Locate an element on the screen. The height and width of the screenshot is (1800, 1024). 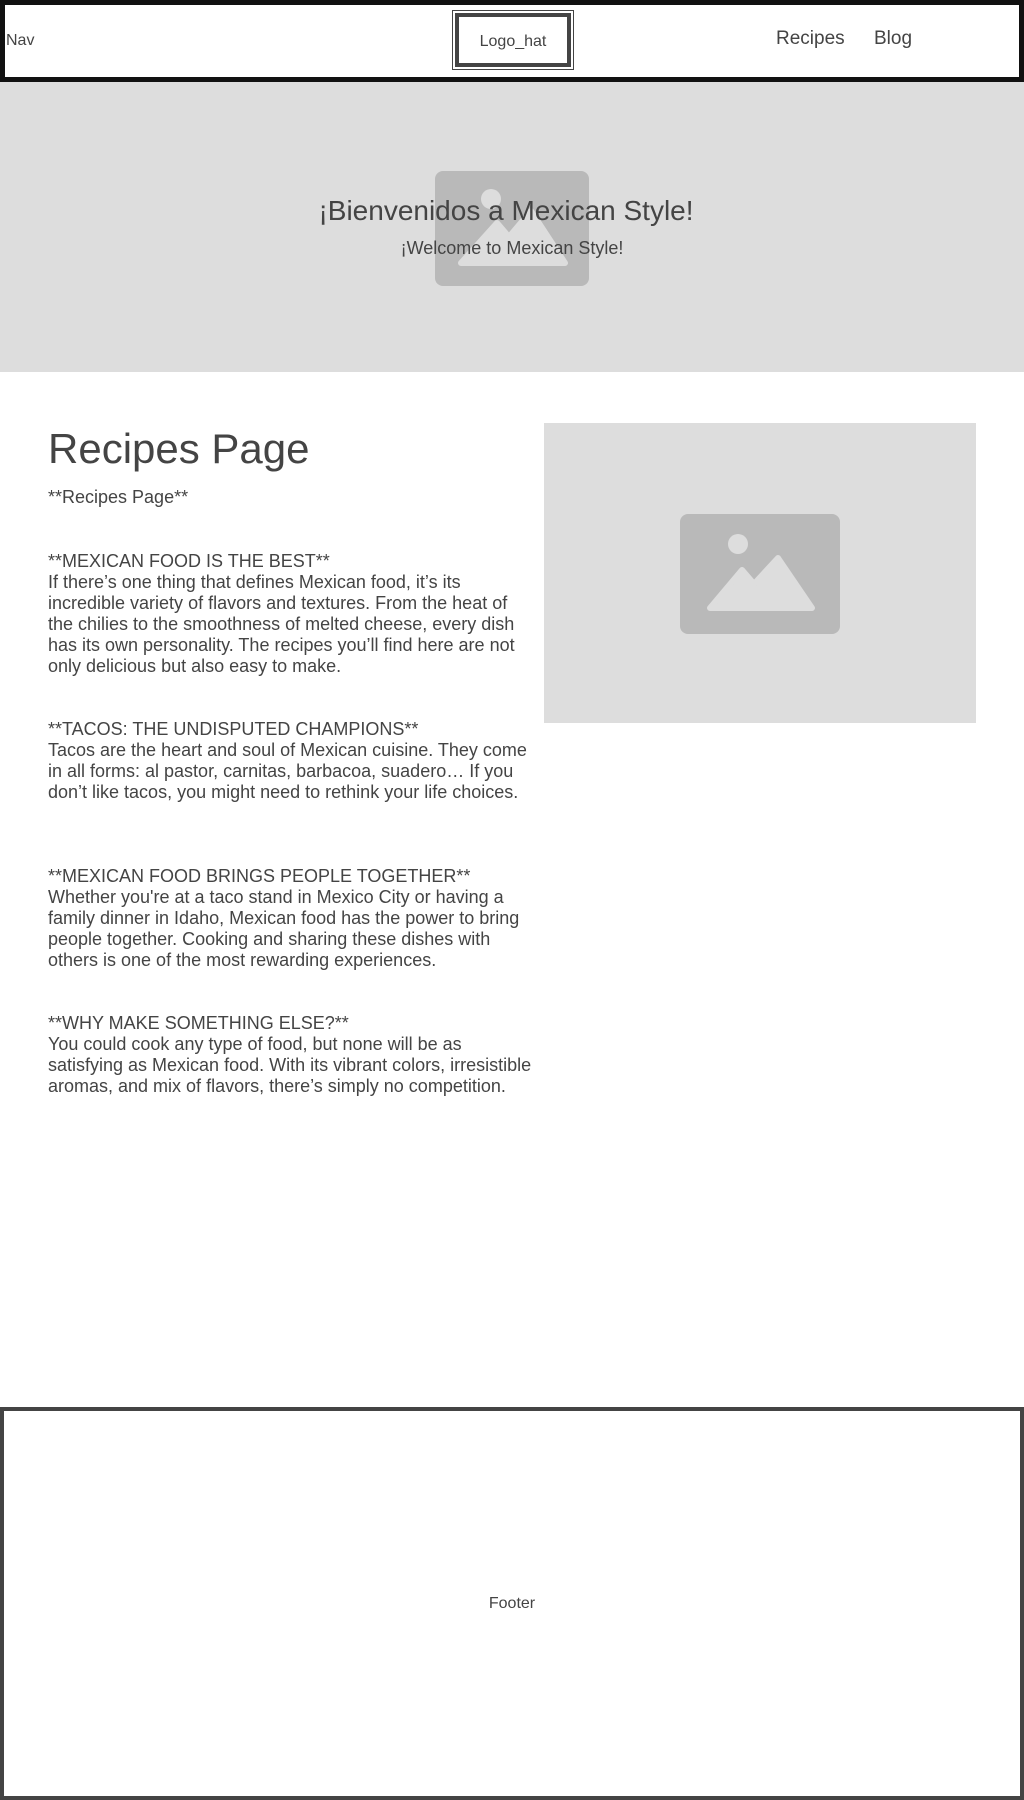
recipe-image-placeholder is located at coordinates (760, 573).